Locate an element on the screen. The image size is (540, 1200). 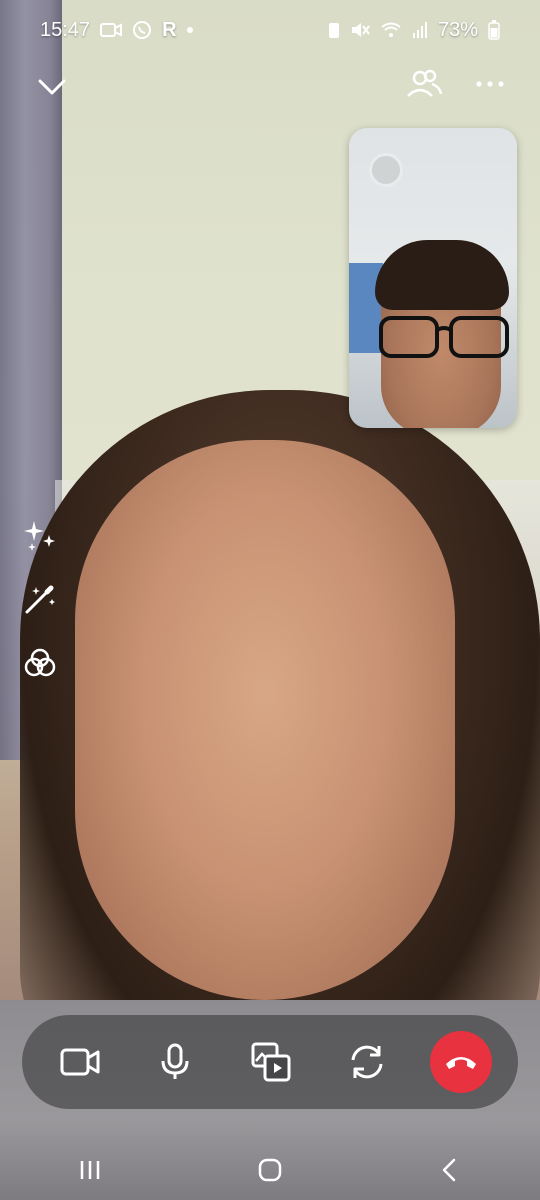
sparkles-icon is located at coordinates (39, 536).